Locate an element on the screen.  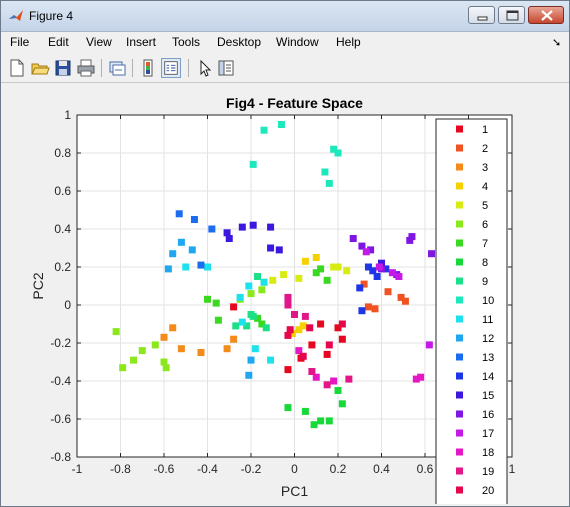
maximize-button is located at coordinates (511, 15).